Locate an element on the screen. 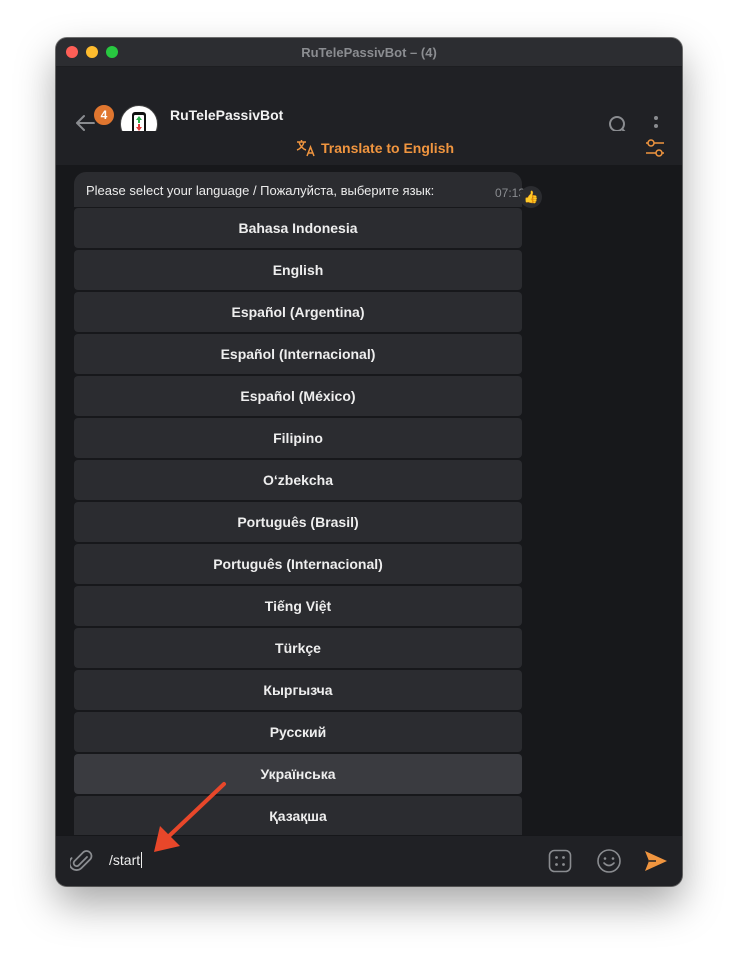 This screenshot has height=961, width=738. bot-name: RuTelePassivBot is located at coordinates (226, 115).